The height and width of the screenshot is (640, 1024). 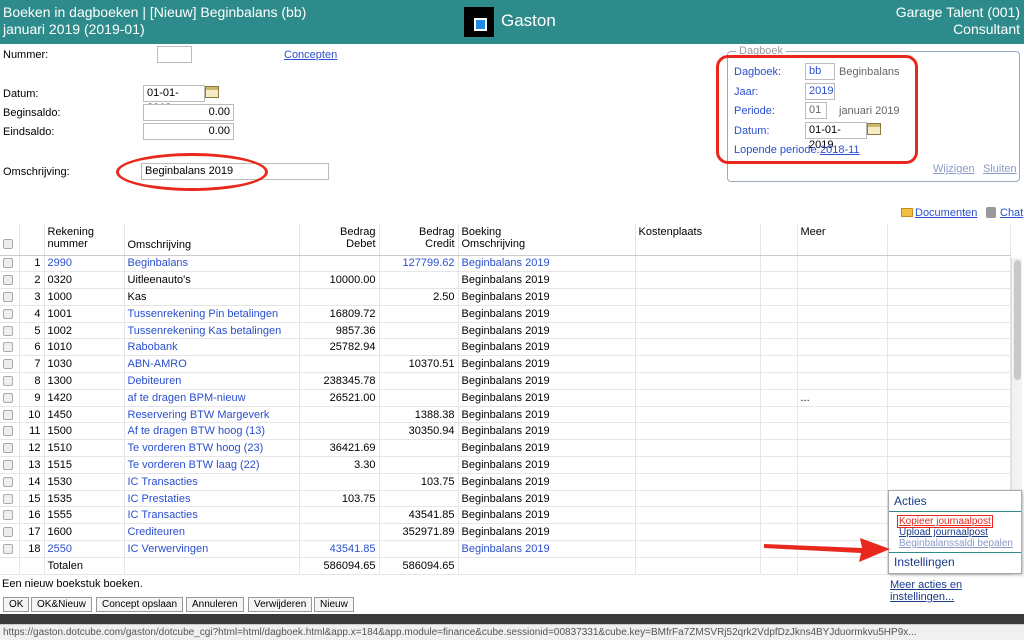 I want to click on debet-cell: 9857.36, so click(x=339, y=331).